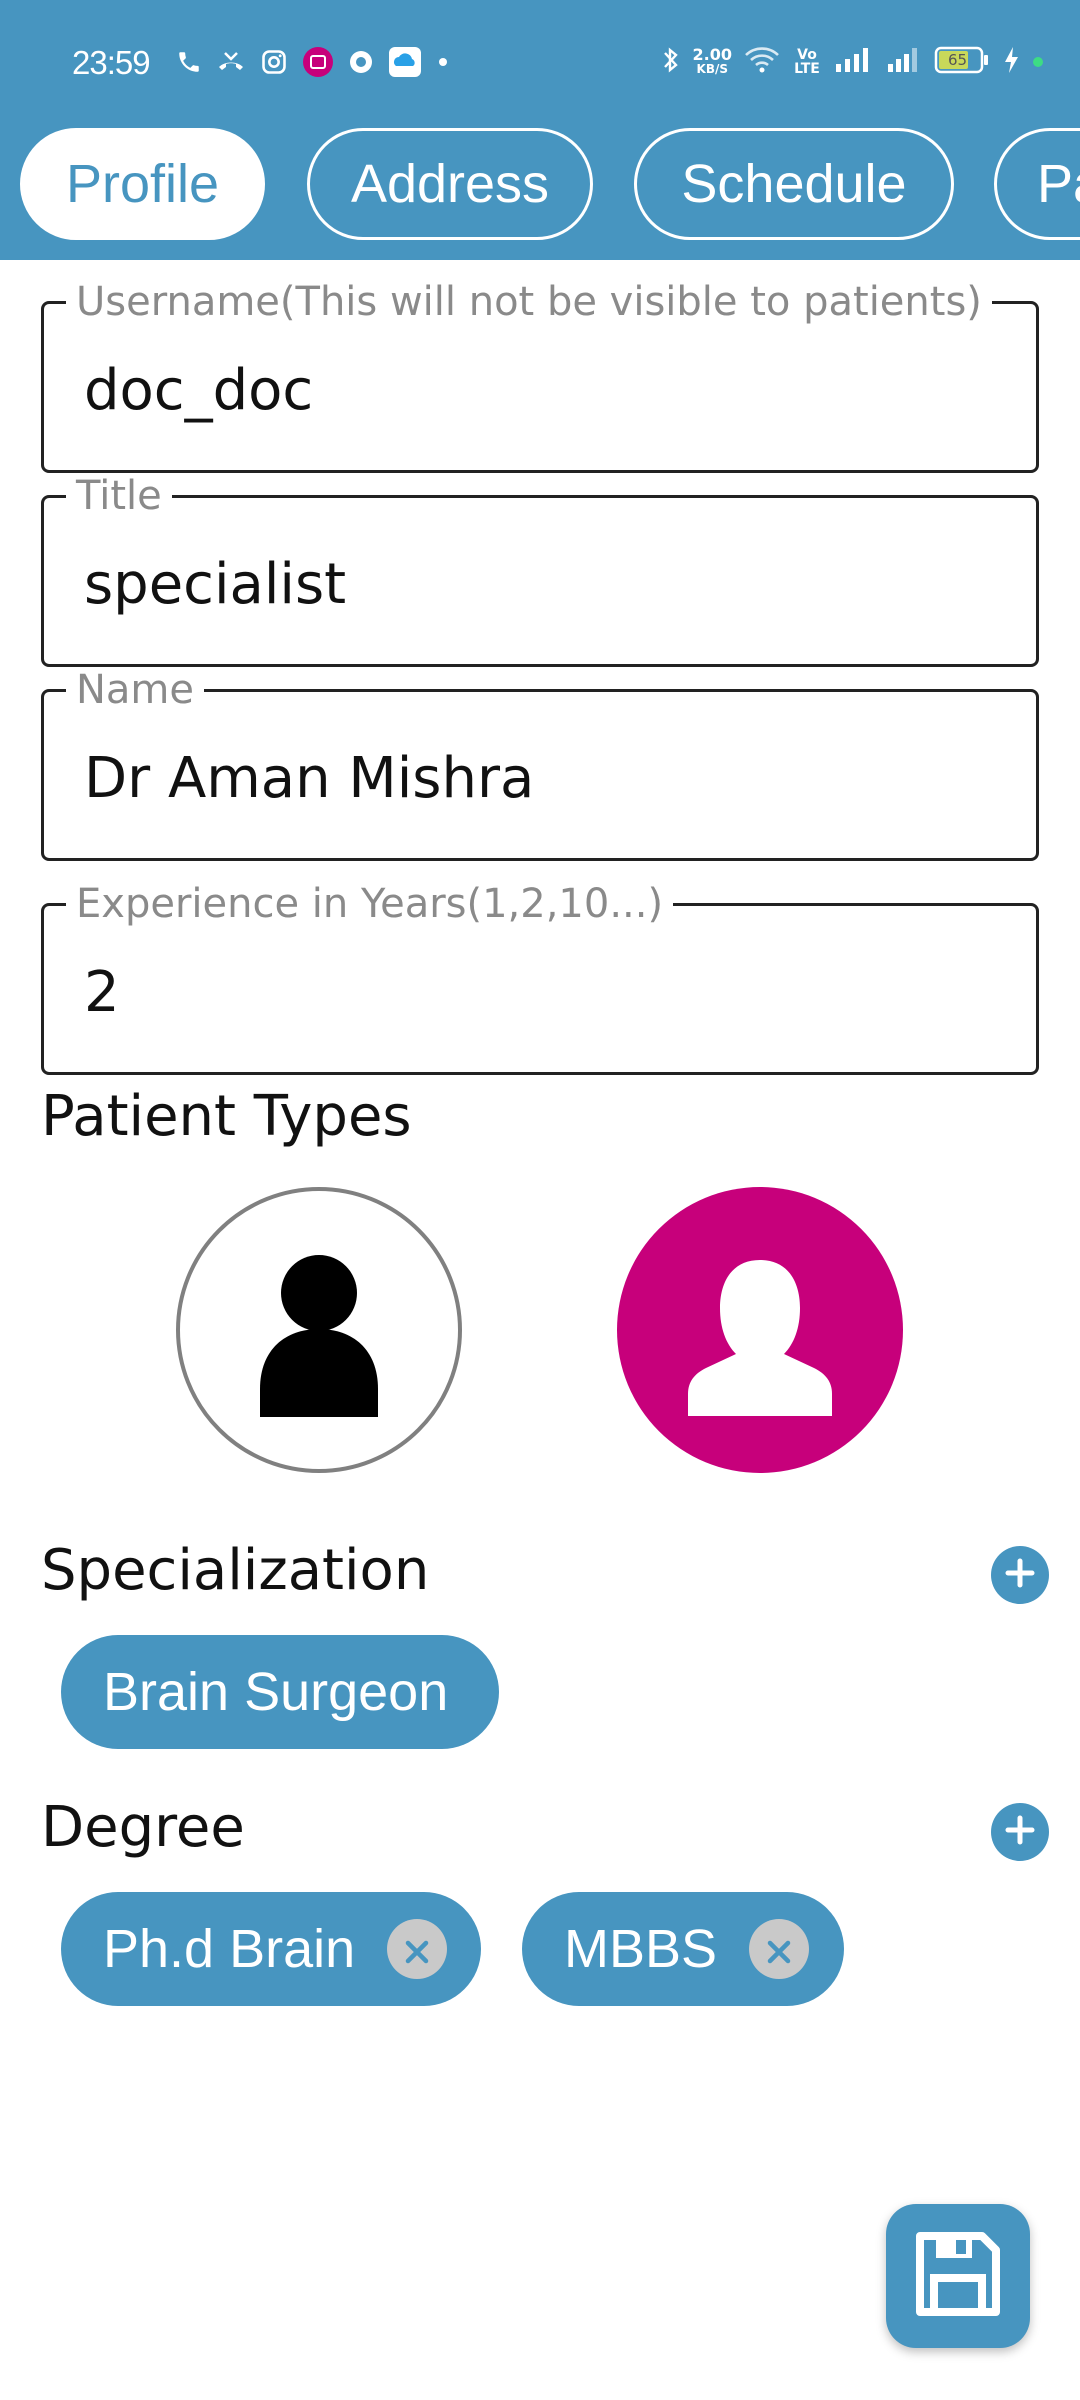 This screenshot has width=1080, height=2400. I want to click on cloud-app-icon, so click(405, 62).